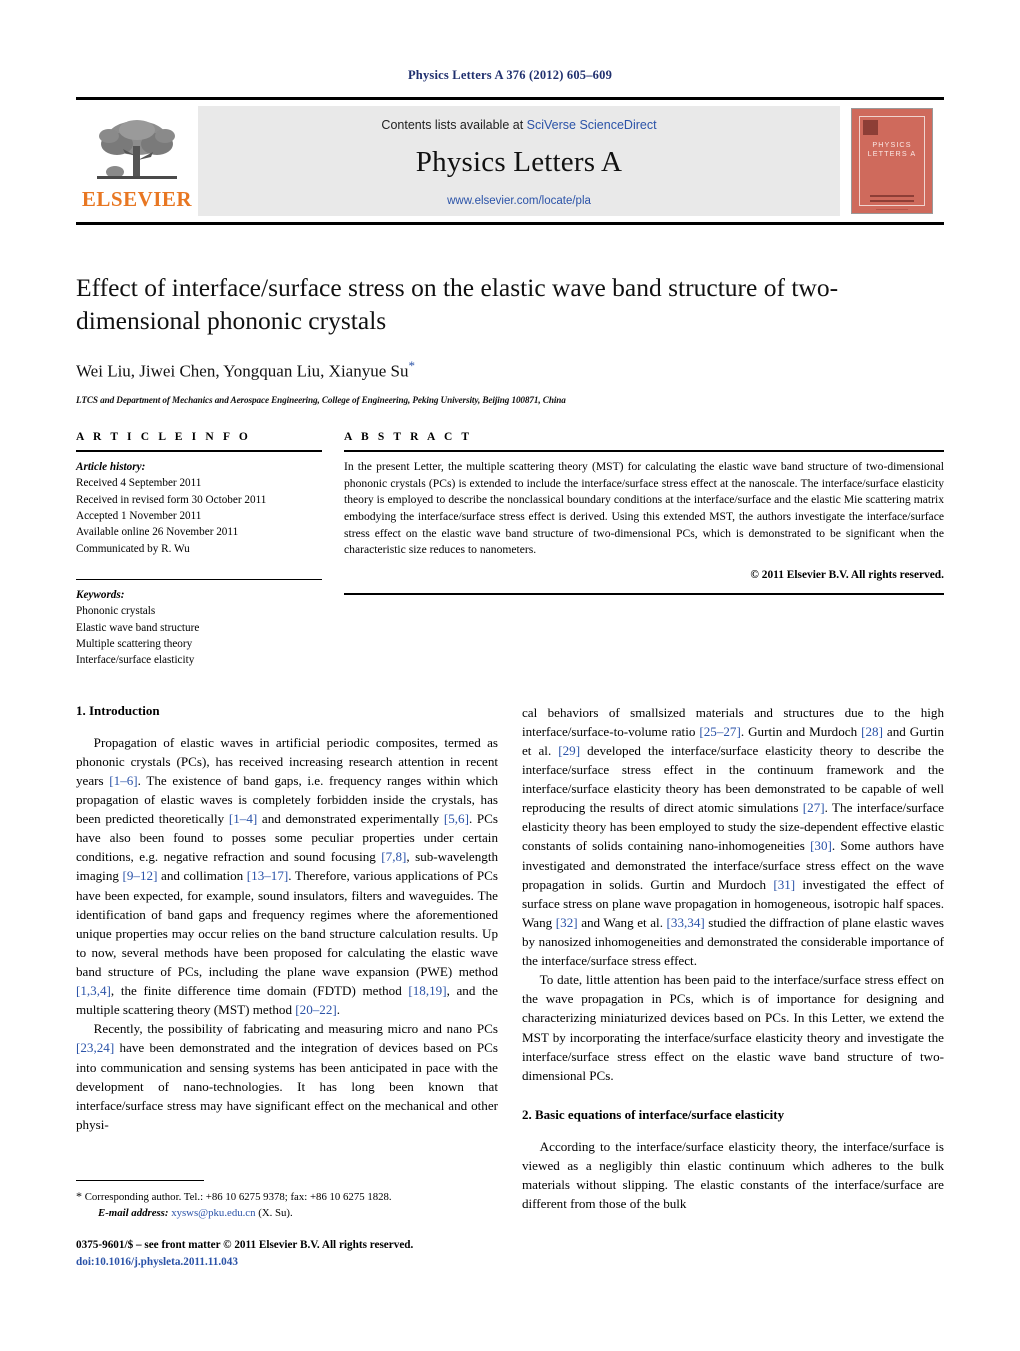 The height and width of the screenshot is (1351, 1020). What do you see at coordinates (287, 1262) in the screenshot?
I see `doi-link: doi:10.1016/j.physleta.2011.11.043` at bounding box center [287, 1262].